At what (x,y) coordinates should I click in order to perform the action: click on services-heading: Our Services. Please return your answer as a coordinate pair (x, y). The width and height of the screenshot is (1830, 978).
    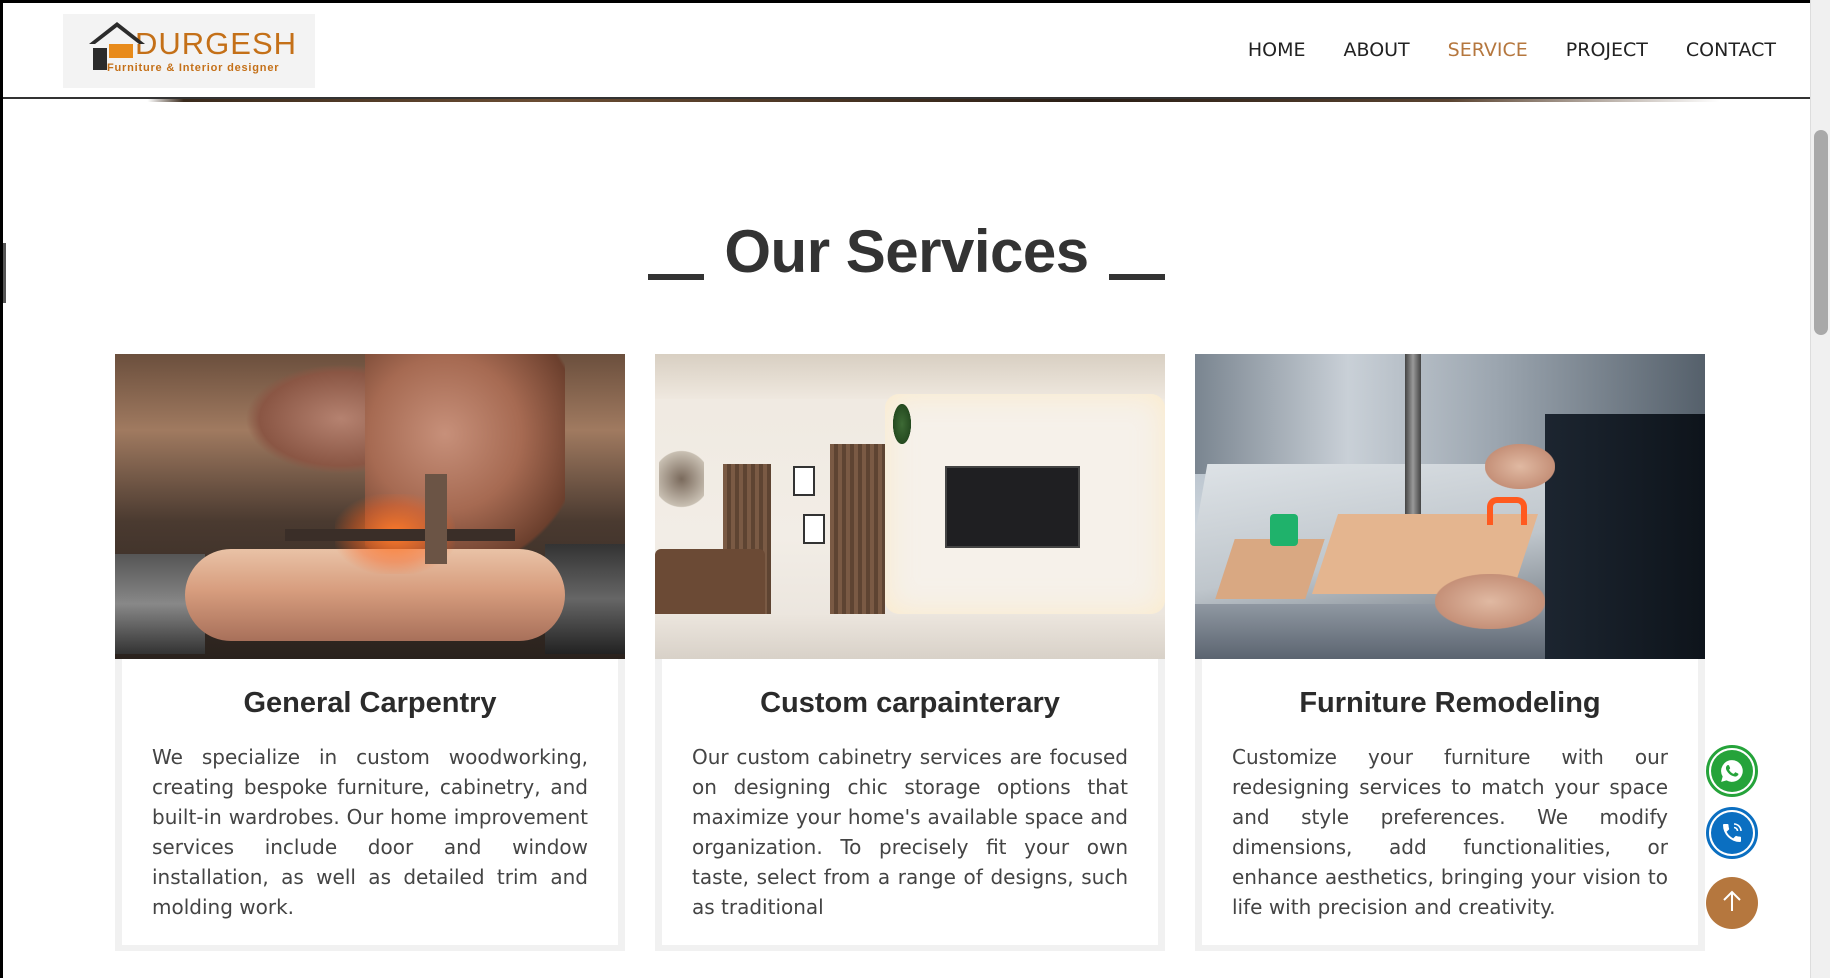
    Looking at the image, I should click on (906, 251).